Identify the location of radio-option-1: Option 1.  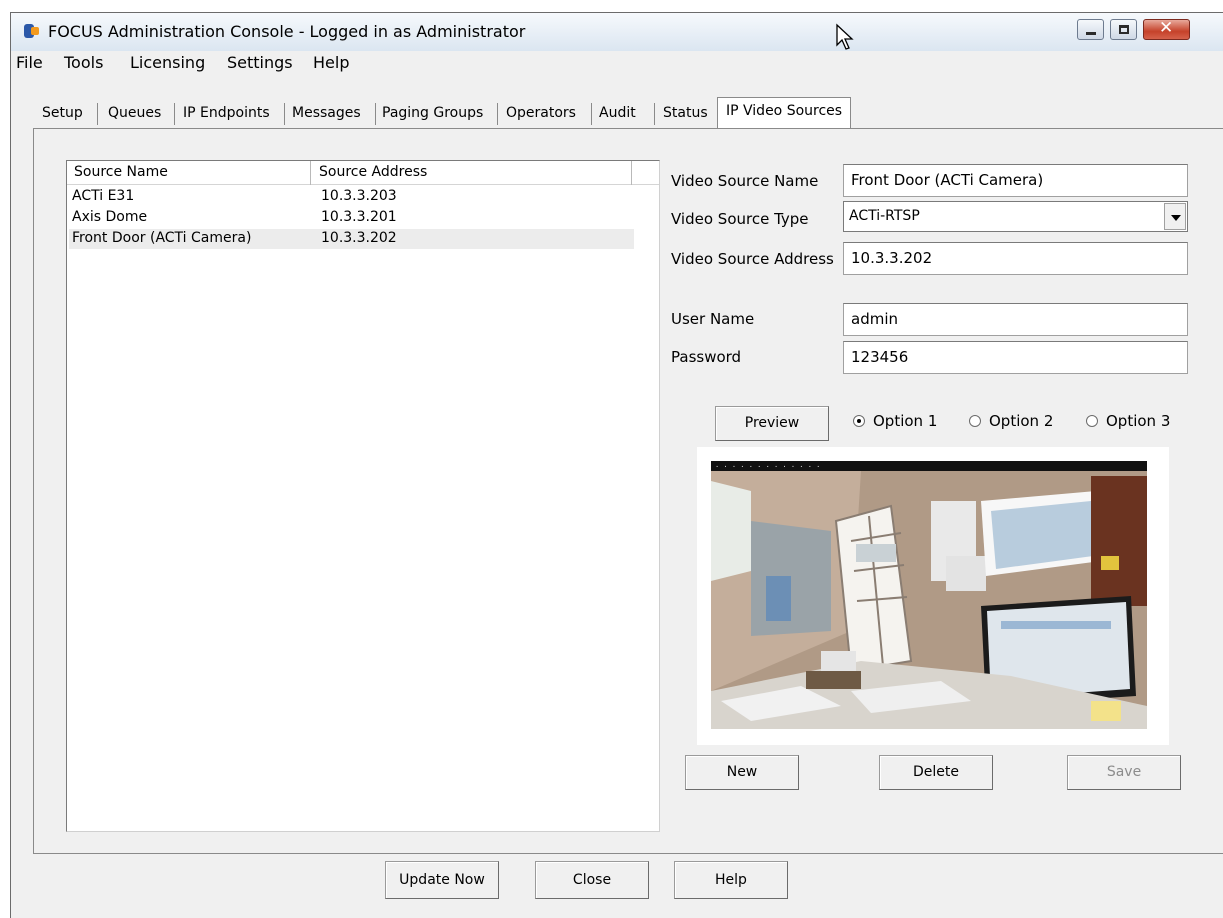
(895, 421).